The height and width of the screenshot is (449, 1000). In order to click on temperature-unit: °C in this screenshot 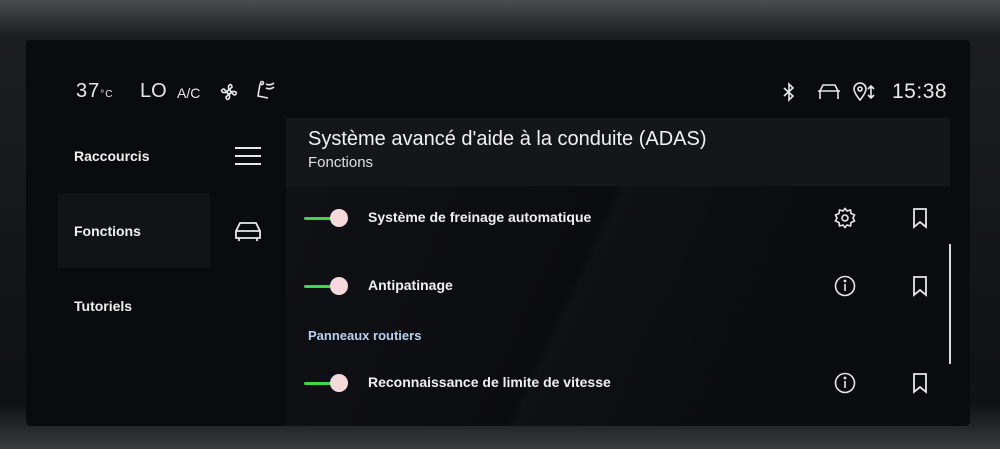, I will do `click(107, 94)`.